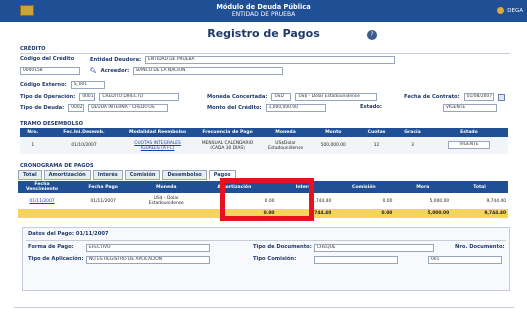 This screenshot has width=527, height=320. Describe the element at coordinates (76, 108) in the screenshot. I see `tipo-deuda-code: 0002` at that location.